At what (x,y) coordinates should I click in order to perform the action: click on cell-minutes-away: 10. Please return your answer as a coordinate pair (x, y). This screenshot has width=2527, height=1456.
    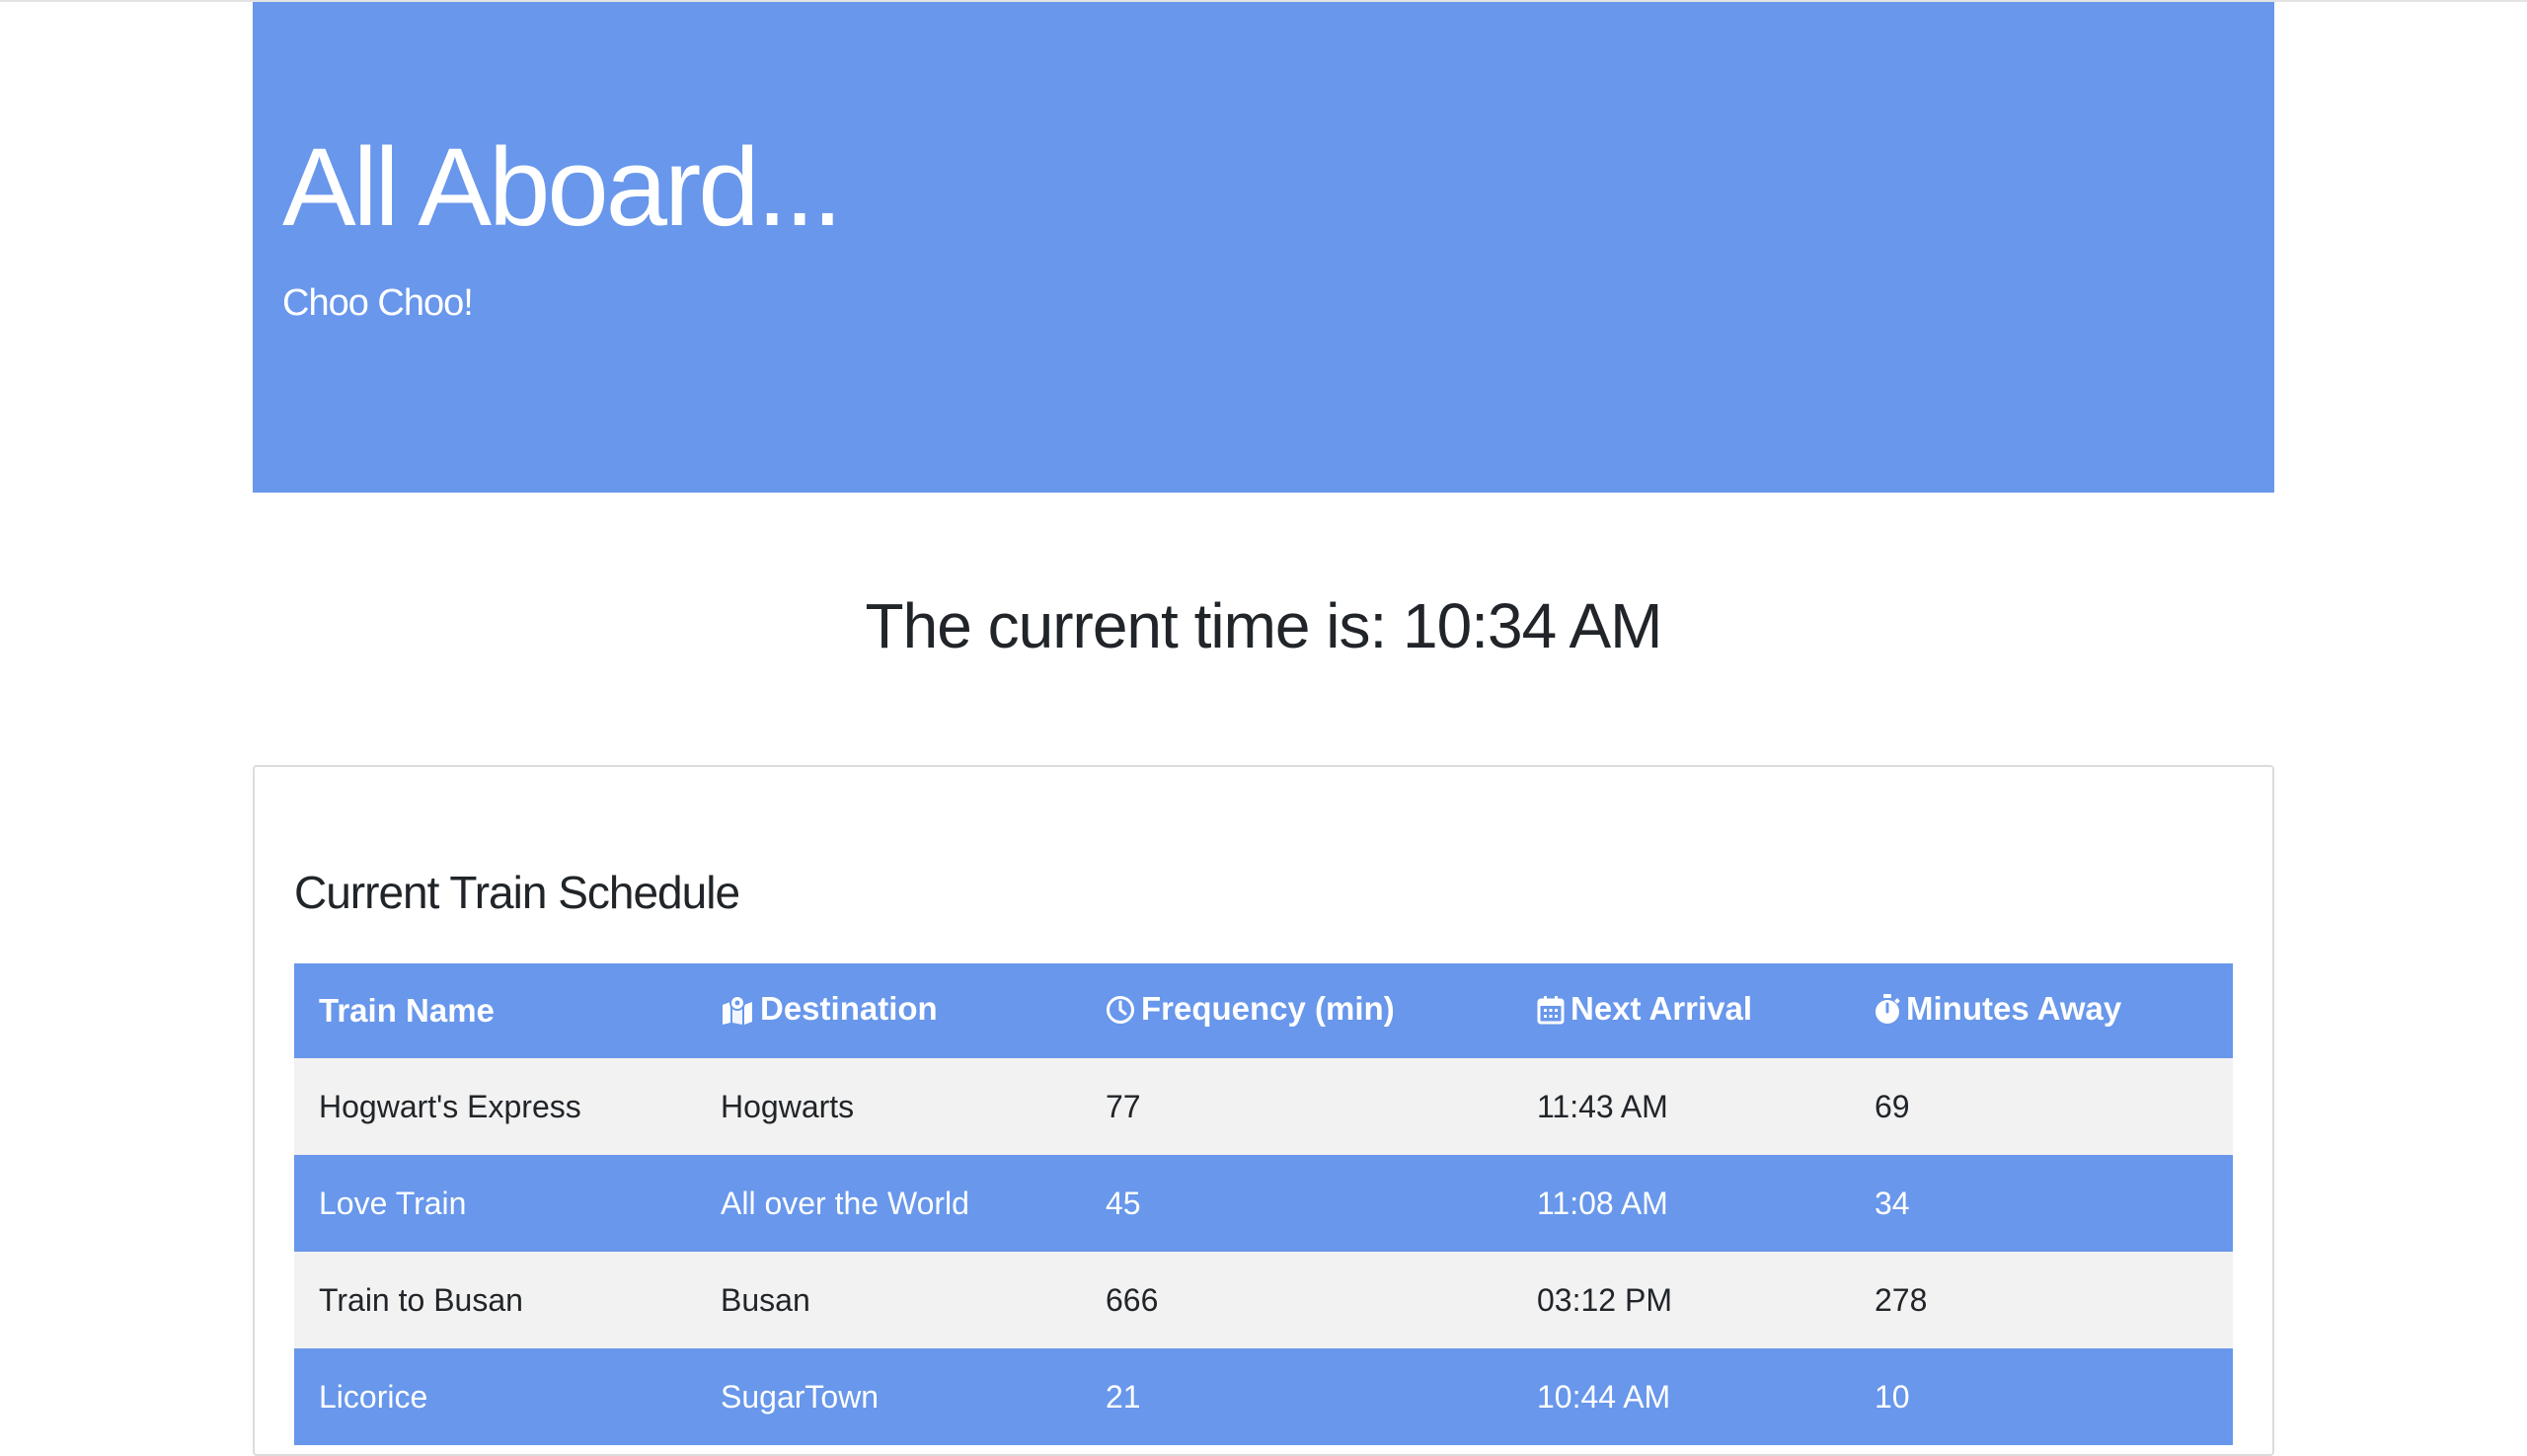
    Looking at the image, I should click on (1892, 1396).